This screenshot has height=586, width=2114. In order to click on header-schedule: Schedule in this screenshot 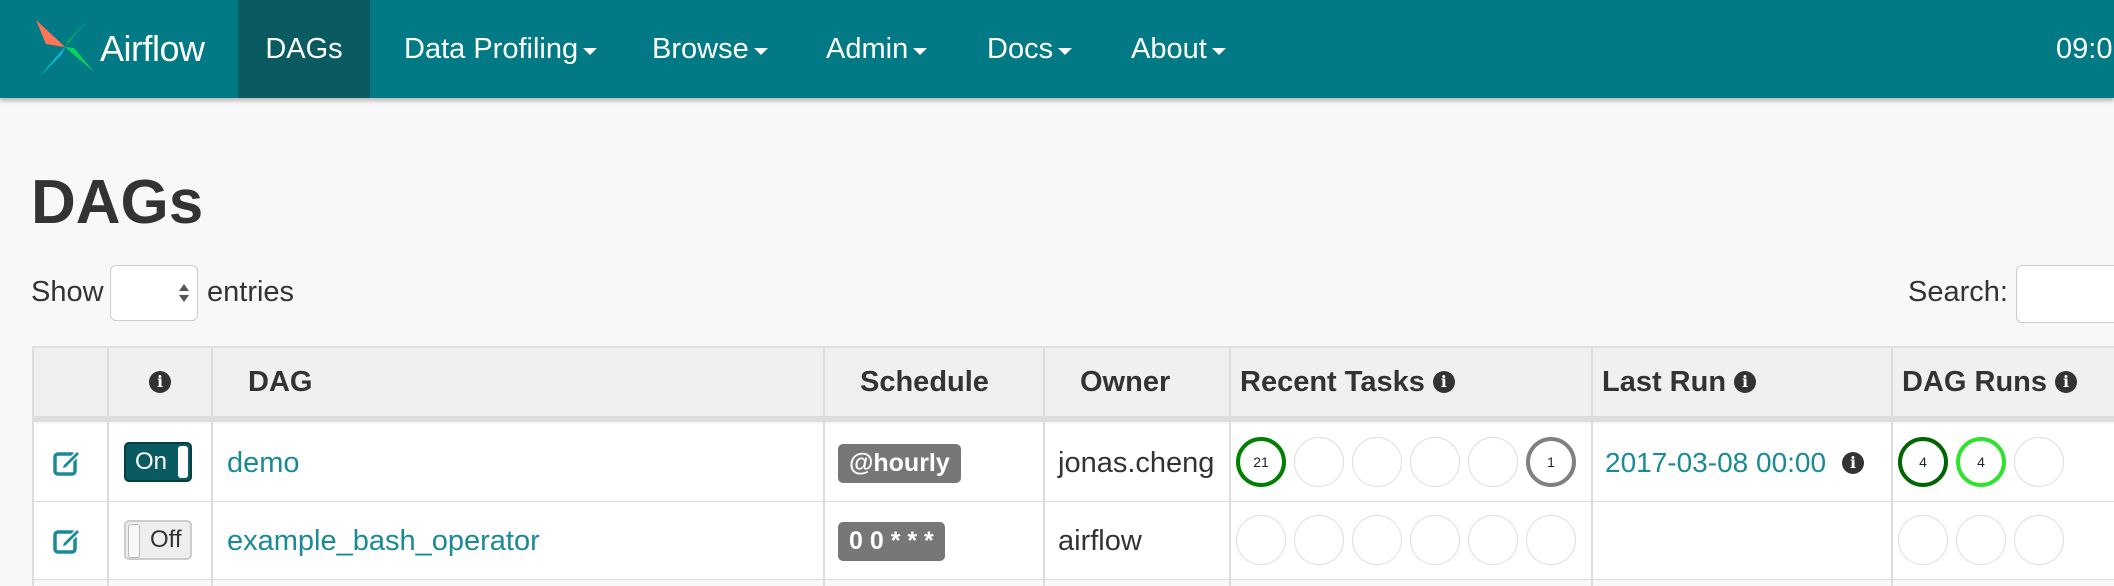, I will do `click(934, 384)`.